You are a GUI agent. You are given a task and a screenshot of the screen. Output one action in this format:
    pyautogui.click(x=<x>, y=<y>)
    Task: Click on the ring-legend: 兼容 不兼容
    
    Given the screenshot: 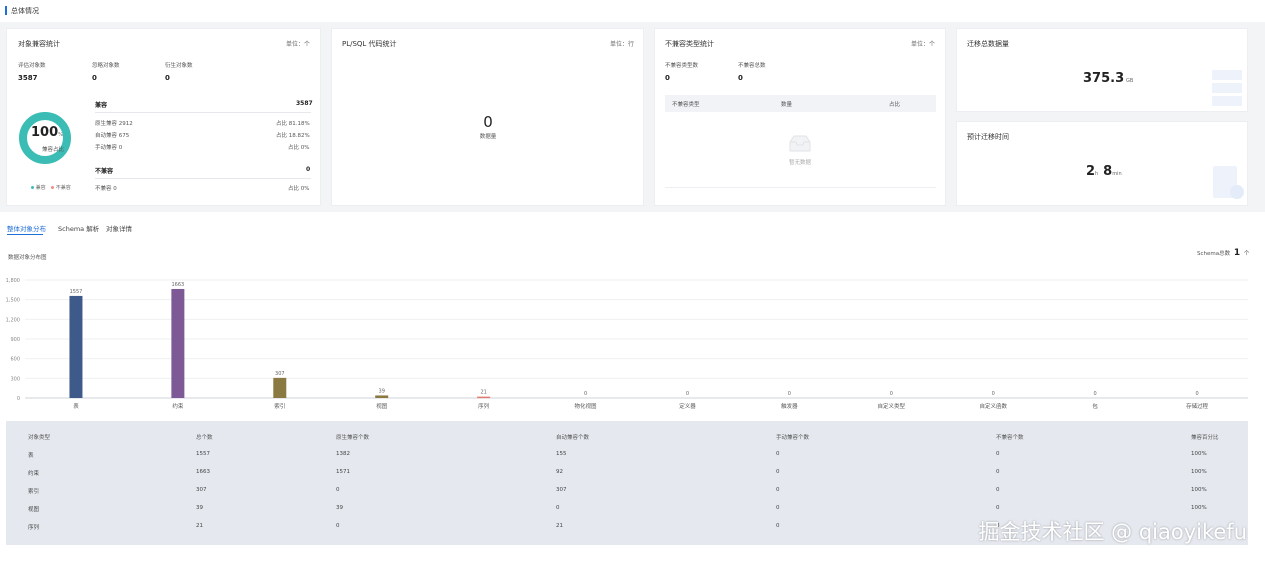 What is the action you would take?
    pyautogui.click(x=51, y=187)
    